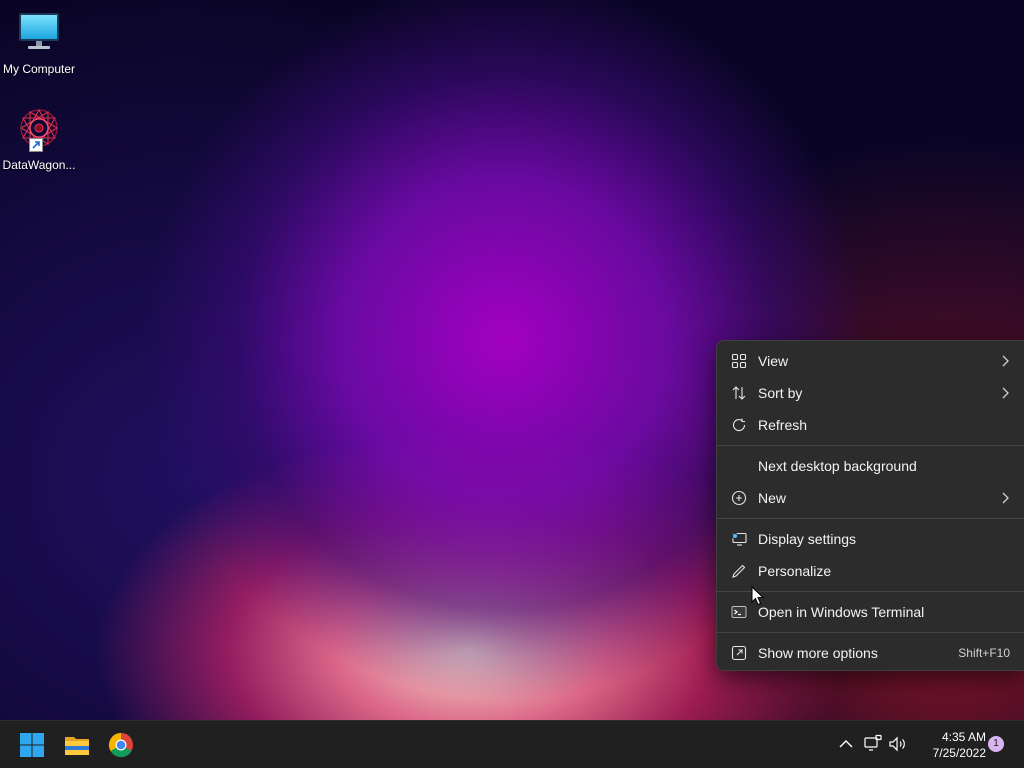 This screenshot has width=1024, height=768. What do you see at coordinates (870, 393) in the screenshot?
I see `menu-item-sort-by: Sort by` at bounding box center [870, 393].